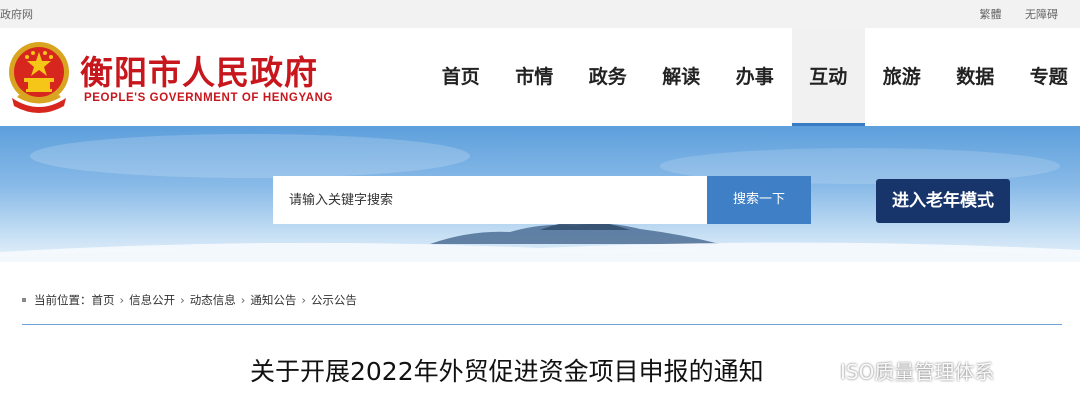 The width and height of the screenshot is (1080, 415). What do you see at coordinates (16, 14) in the screenshot?
I see `site-name-link: 政府网` at bounding box center [16, 14].